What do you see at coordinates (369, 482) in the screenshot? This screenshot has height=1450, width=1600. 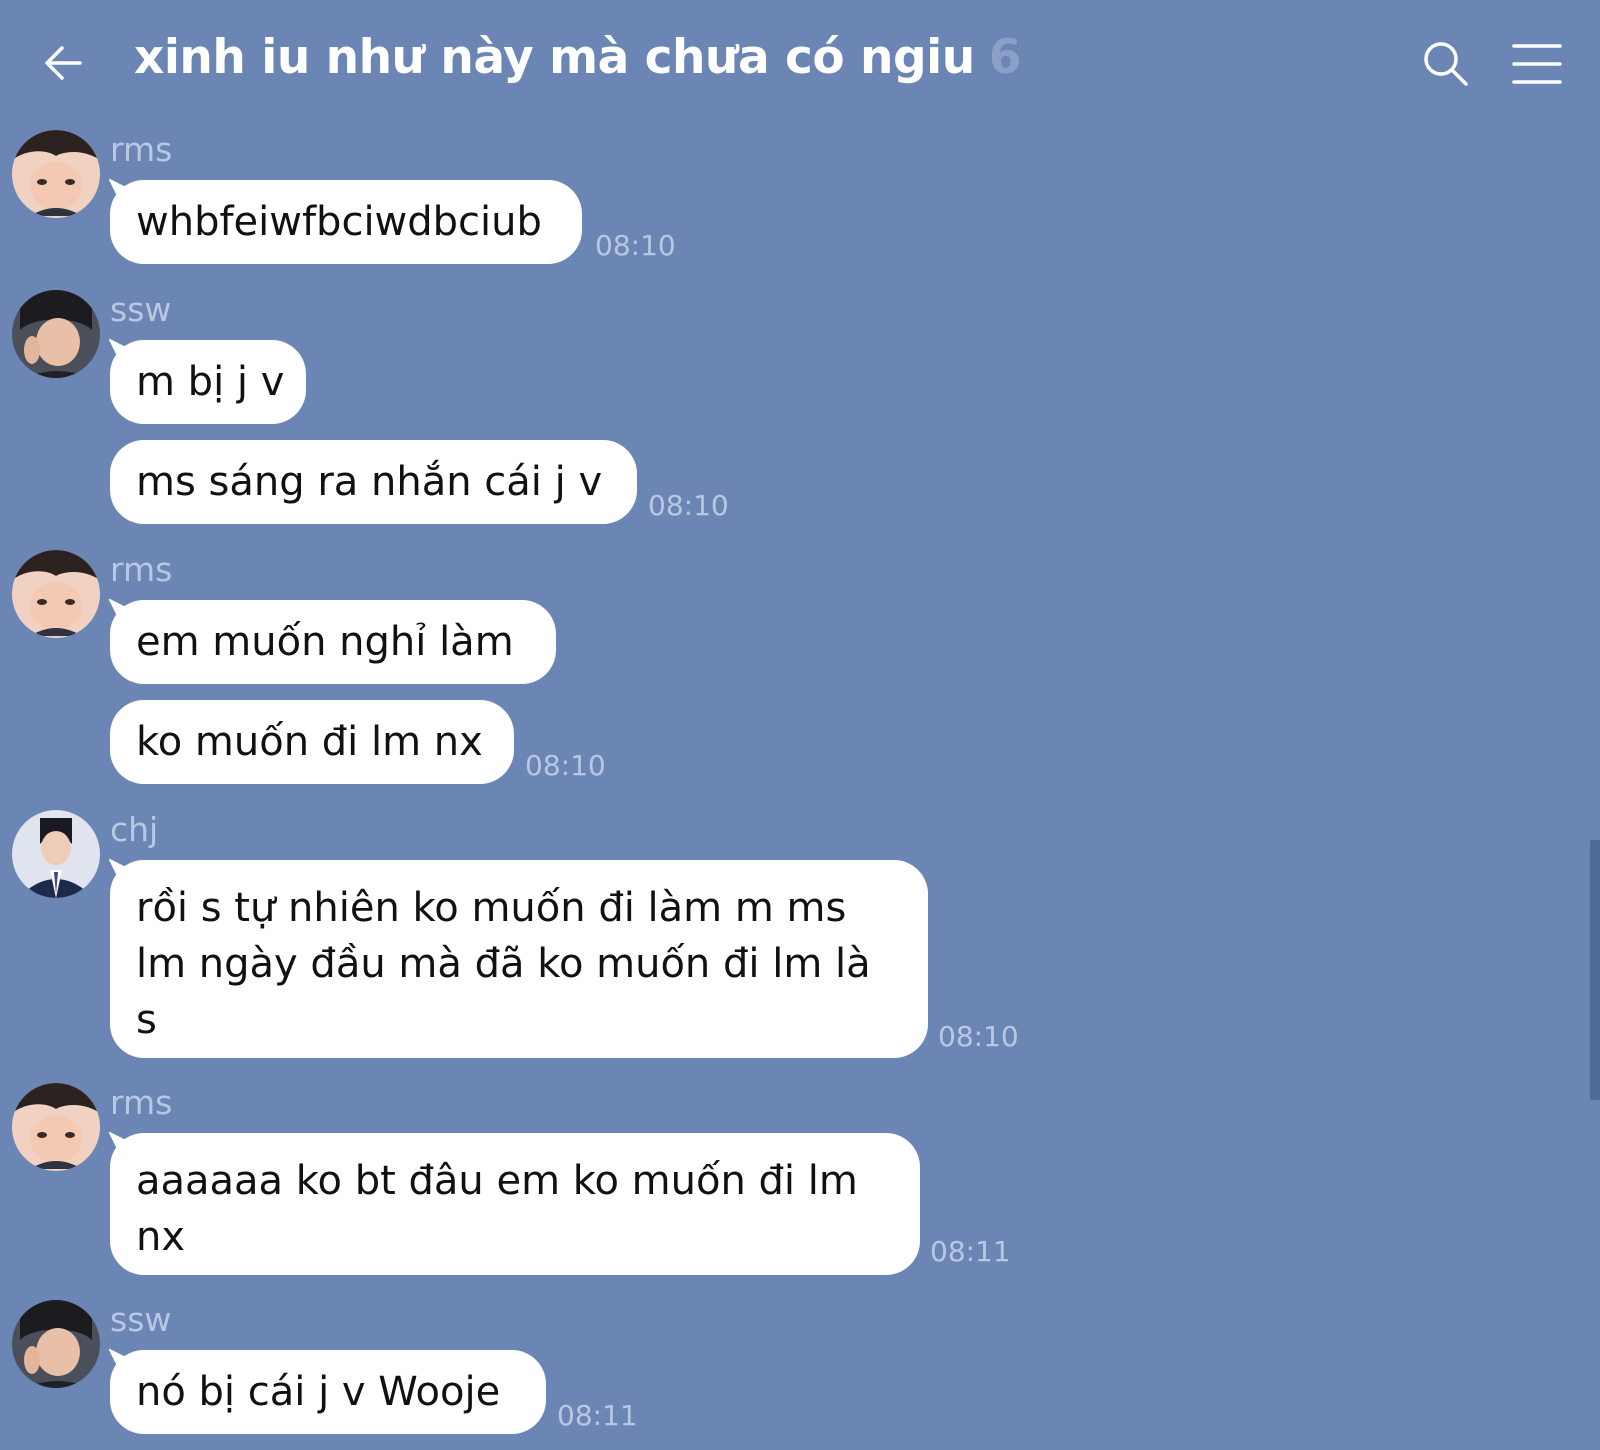 I see `message-text: ms sáng ra nhắn cái j v` at bounding box center [369, 482].